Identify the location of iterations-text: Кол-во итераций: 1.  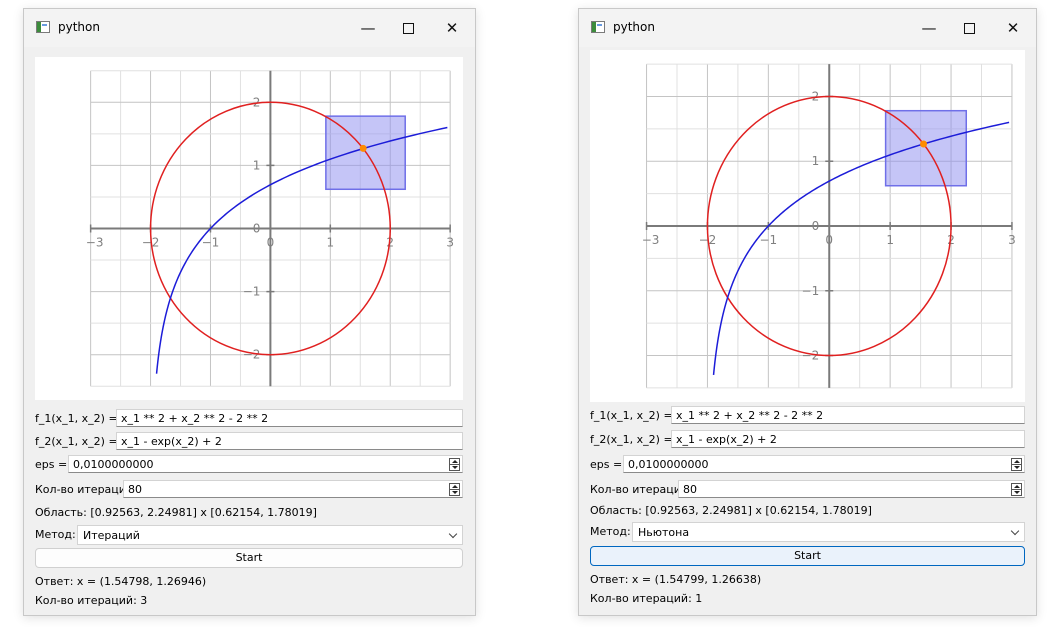
(646, 598).